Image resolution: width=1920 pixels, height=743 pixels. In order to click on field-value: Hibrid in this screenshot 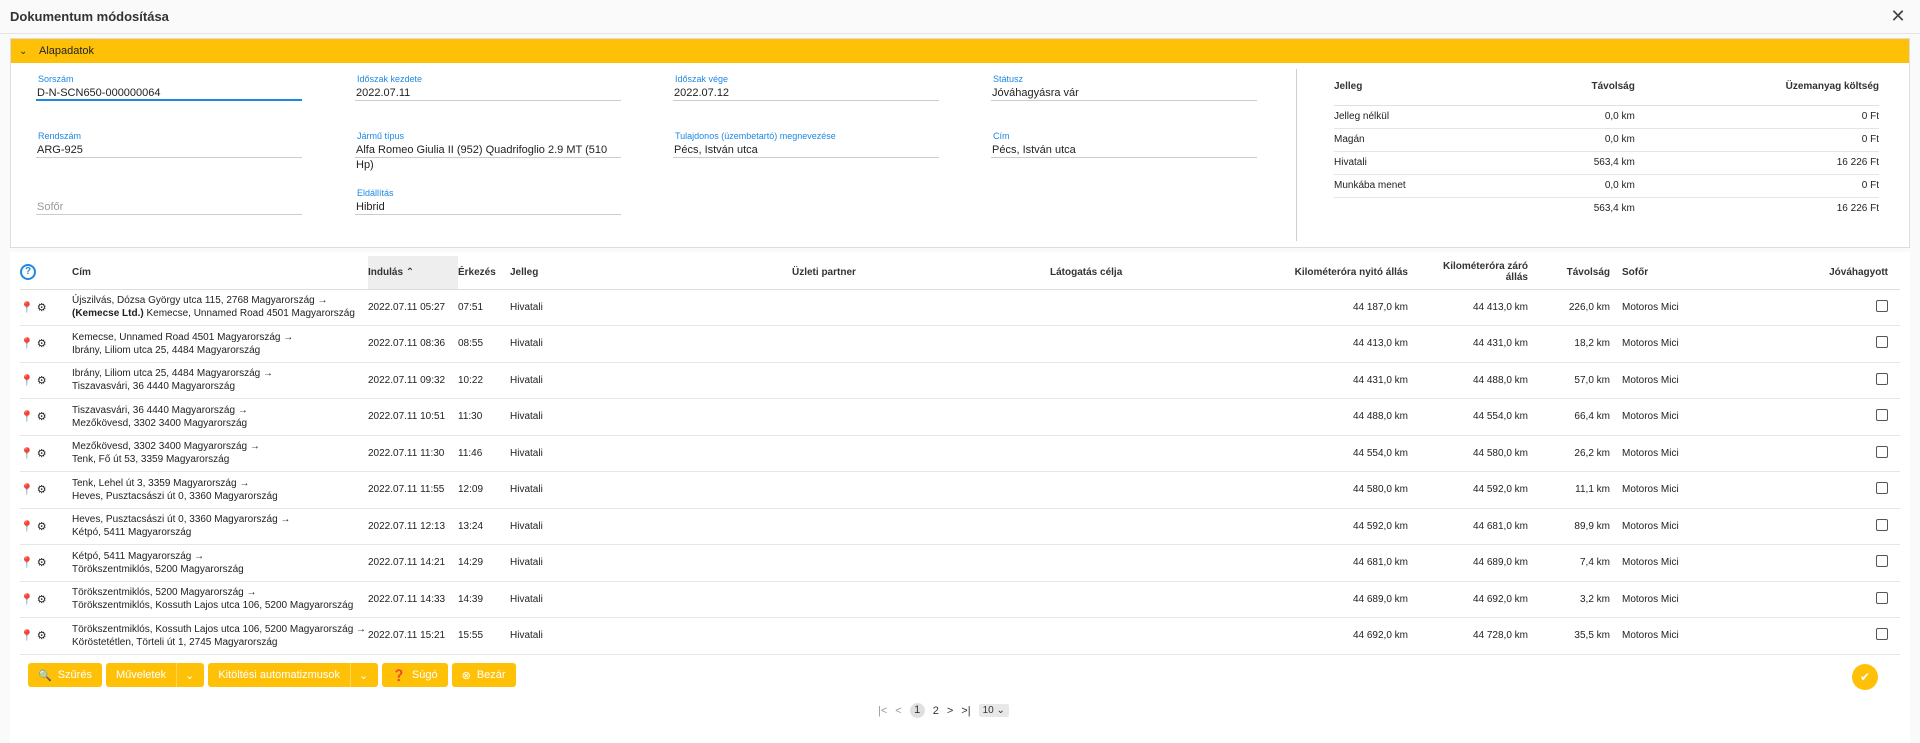, I will do `click(488, 207)`.